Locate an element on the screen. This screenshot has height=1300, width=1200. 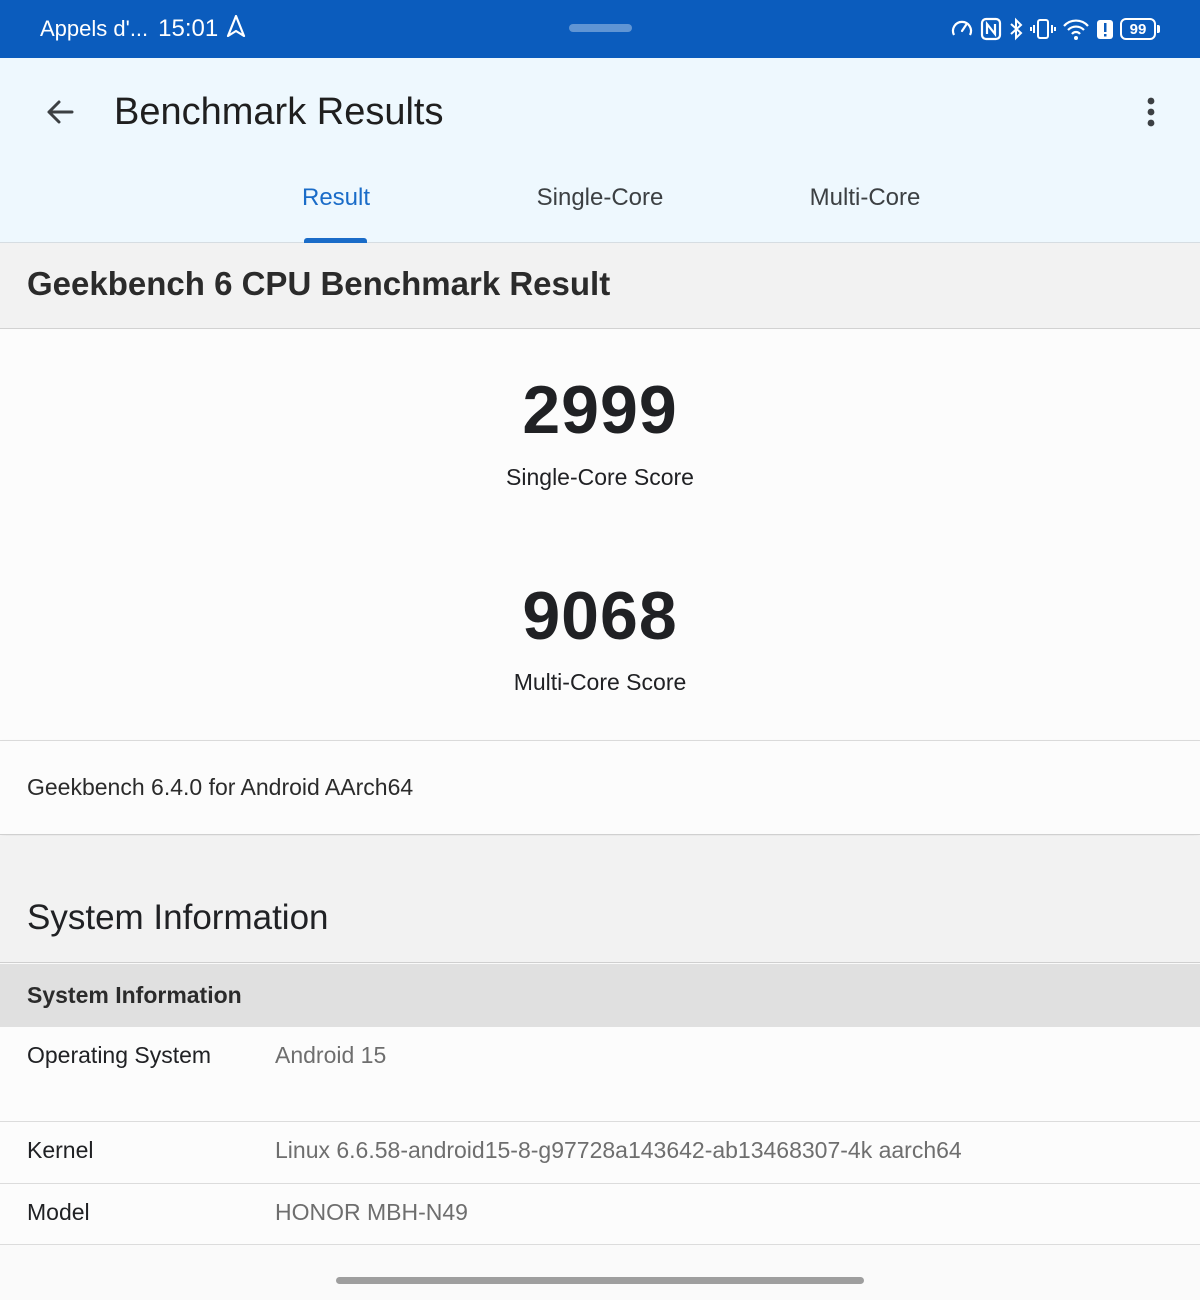
status-bar: Appels d'... 15:01 99 is located at coordinates (600, 29).